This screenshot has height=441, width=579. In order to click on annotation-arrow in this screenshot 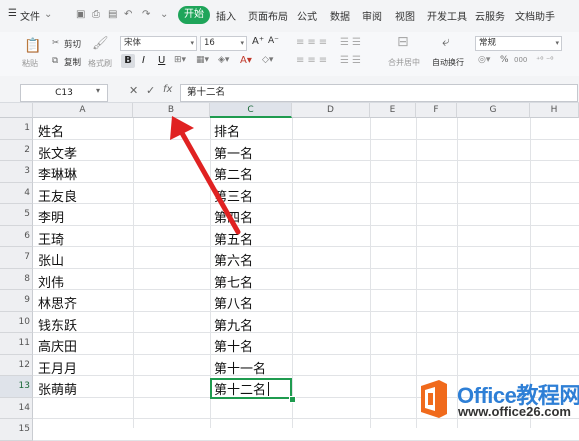, I will do `click(205, 175)`.